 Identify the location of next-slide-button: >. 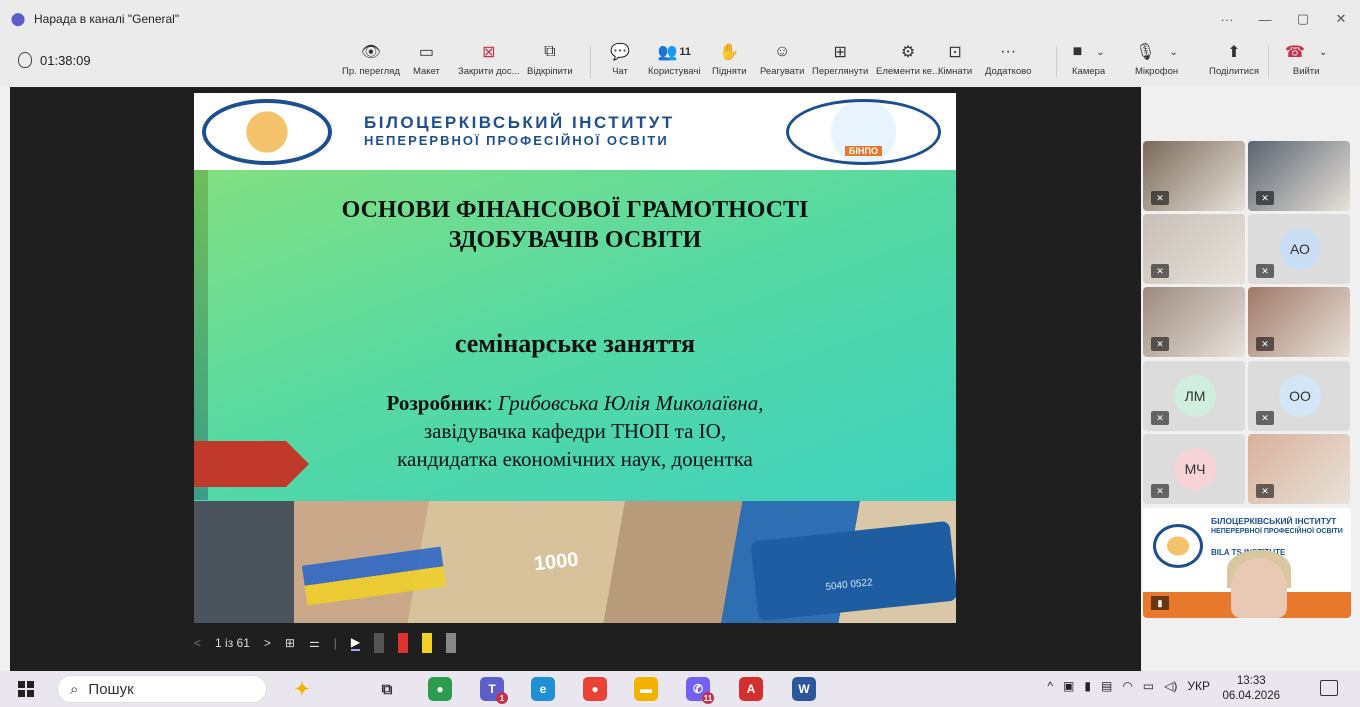
(267, 643).